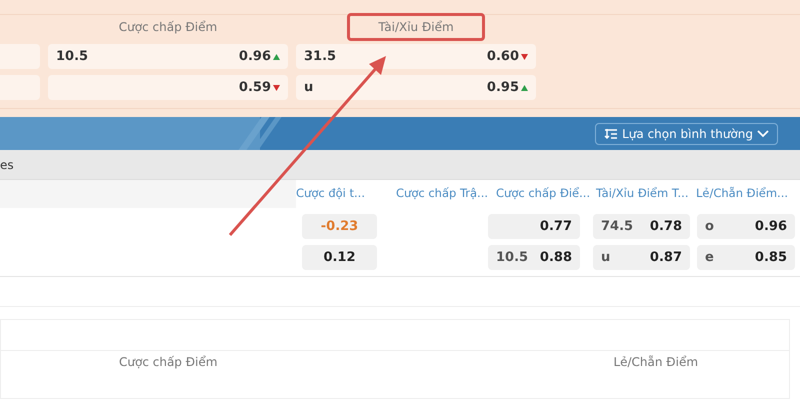 This screenshot has width=800, height=400. I want to click on odds-cell: o 0.96, so click(746, 226).